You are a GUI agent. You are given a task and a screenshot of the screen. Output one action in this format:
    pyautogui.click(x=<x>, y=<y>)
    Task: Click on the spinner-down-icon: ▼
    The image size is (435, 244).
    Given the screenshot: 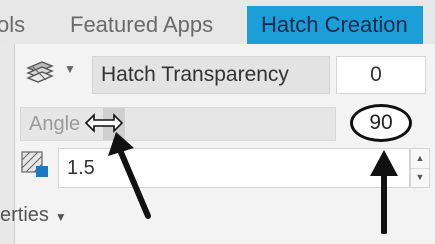 What is the action you would take?
    pyautogui.click(x=420, y=177)
    